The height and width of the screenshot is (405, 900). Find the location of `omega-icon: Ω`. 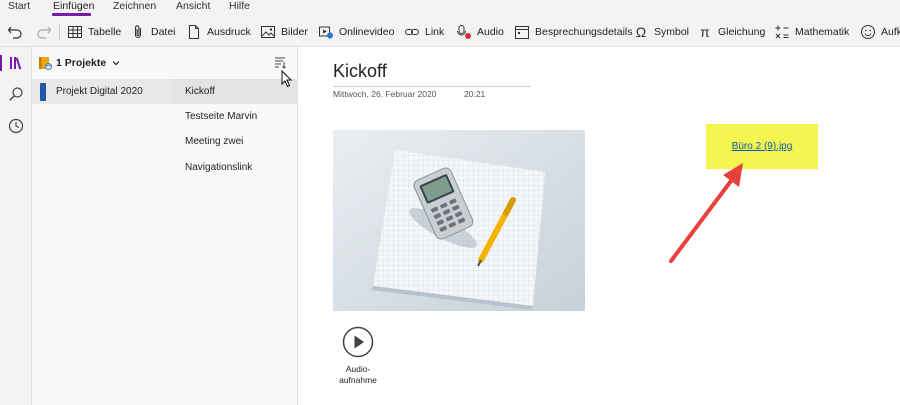

omega-icon: Ω is located at coordinates (641, 32).